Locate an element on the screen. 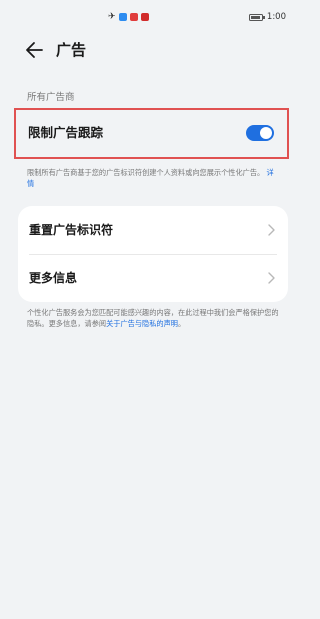 The image size is (320, 619). status-right: 1:00 is located at coordinates (267, 17).